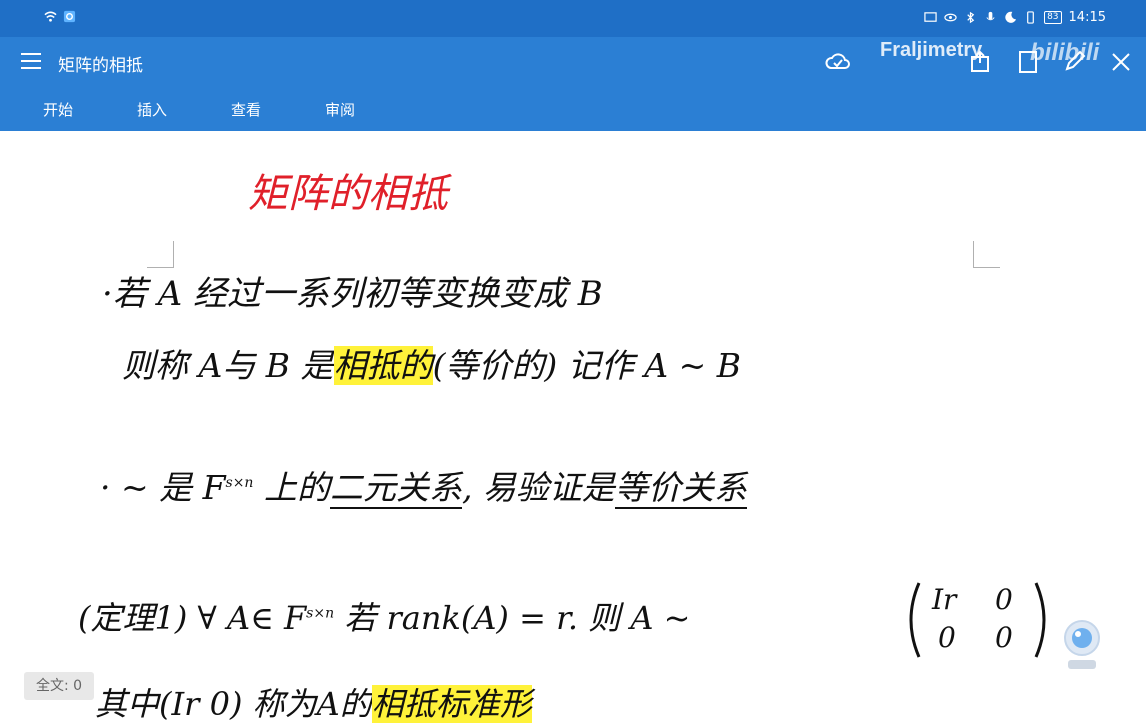 This screenshot has width=1146, height=725. What do you see at coordinates (838, 62) in the screenshot?
I see `cloud-sync-icon` at bounding box center [838, 62].